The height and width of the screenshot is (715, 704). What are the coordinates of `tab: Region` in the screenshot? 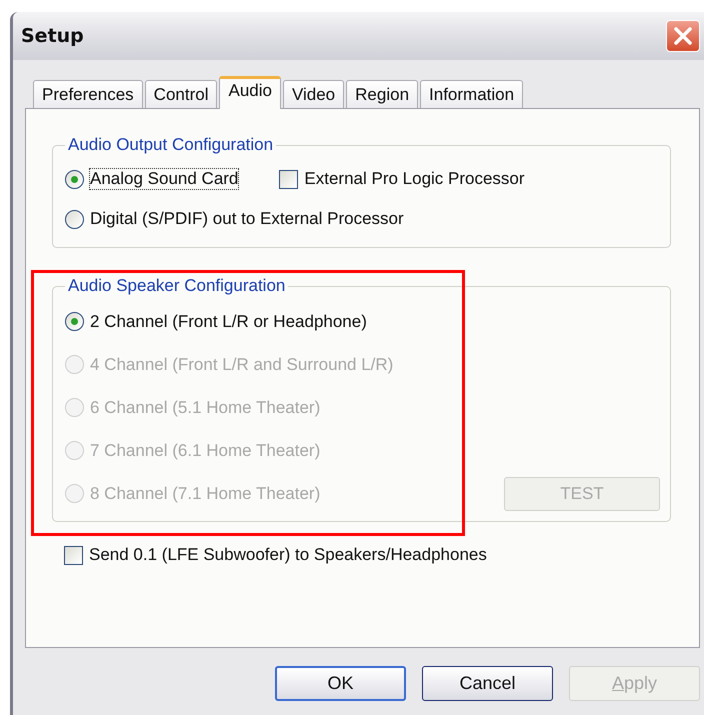 It's located at (382, 94).